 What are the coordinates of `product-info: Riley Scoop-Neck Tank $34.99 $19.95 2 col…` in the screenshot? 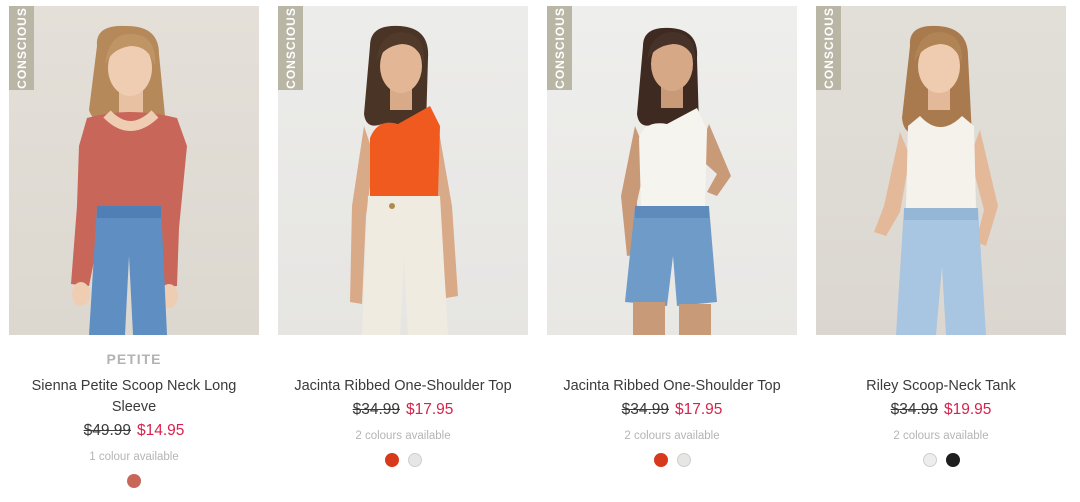 It's located at (941, 421).